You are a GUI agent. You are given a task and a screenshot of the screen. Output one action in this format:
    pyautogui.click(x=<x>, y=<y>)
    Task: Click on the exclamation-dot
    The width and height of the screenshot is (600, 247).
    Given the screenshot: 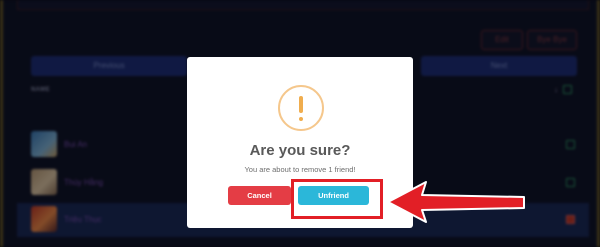 What is the action you would take?
    pyautogui.click(x=301, y=119)
    